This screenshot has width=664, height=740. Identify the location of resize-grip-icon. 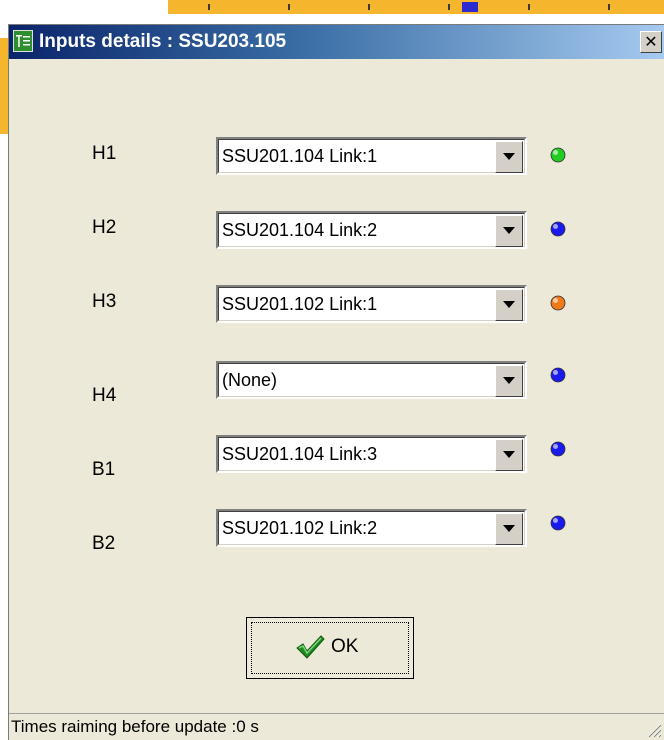
(653, 729).